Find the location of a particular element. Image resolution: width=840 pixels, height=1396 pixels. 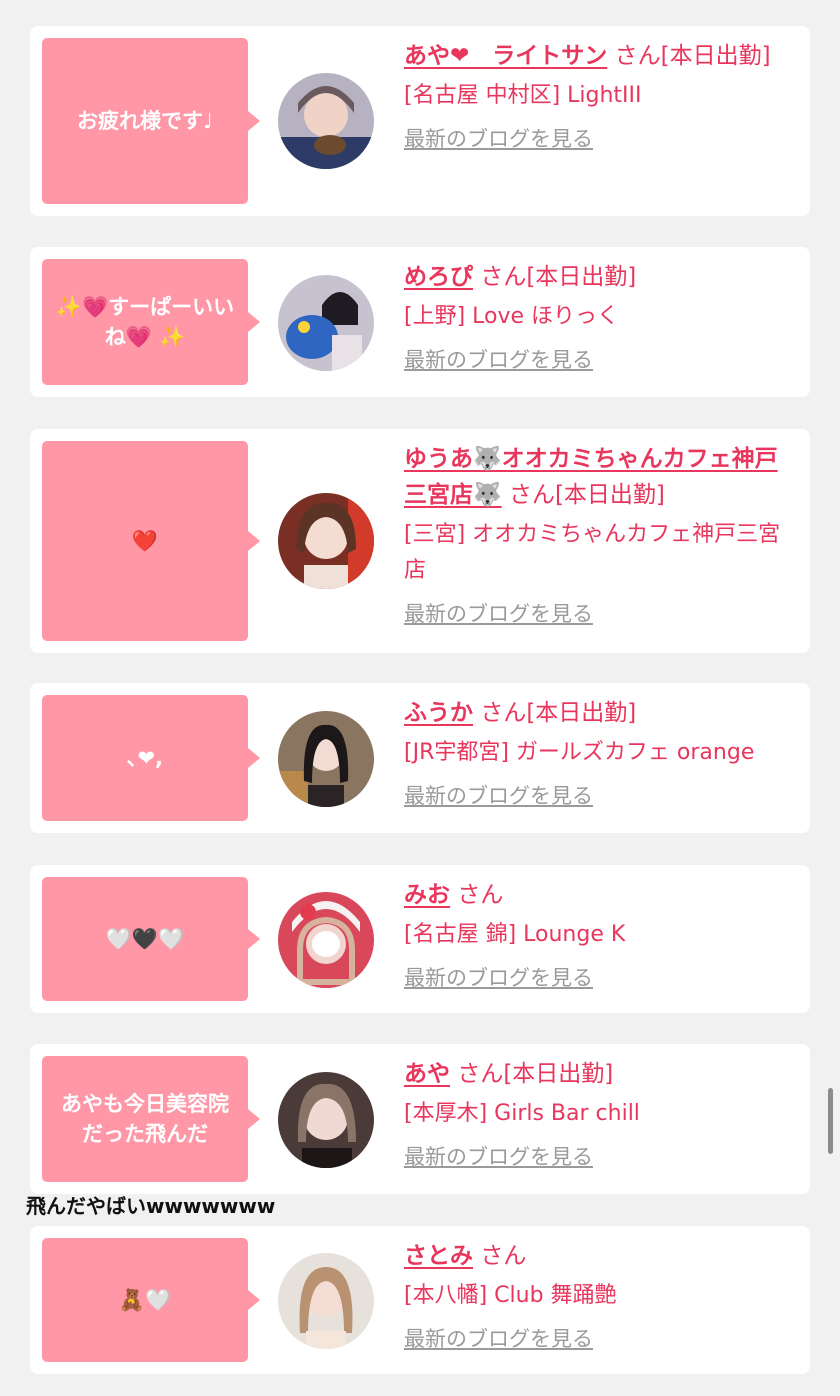

shop-info: [名古屋 錦] Lounge K is located at coordinates (515, 934).